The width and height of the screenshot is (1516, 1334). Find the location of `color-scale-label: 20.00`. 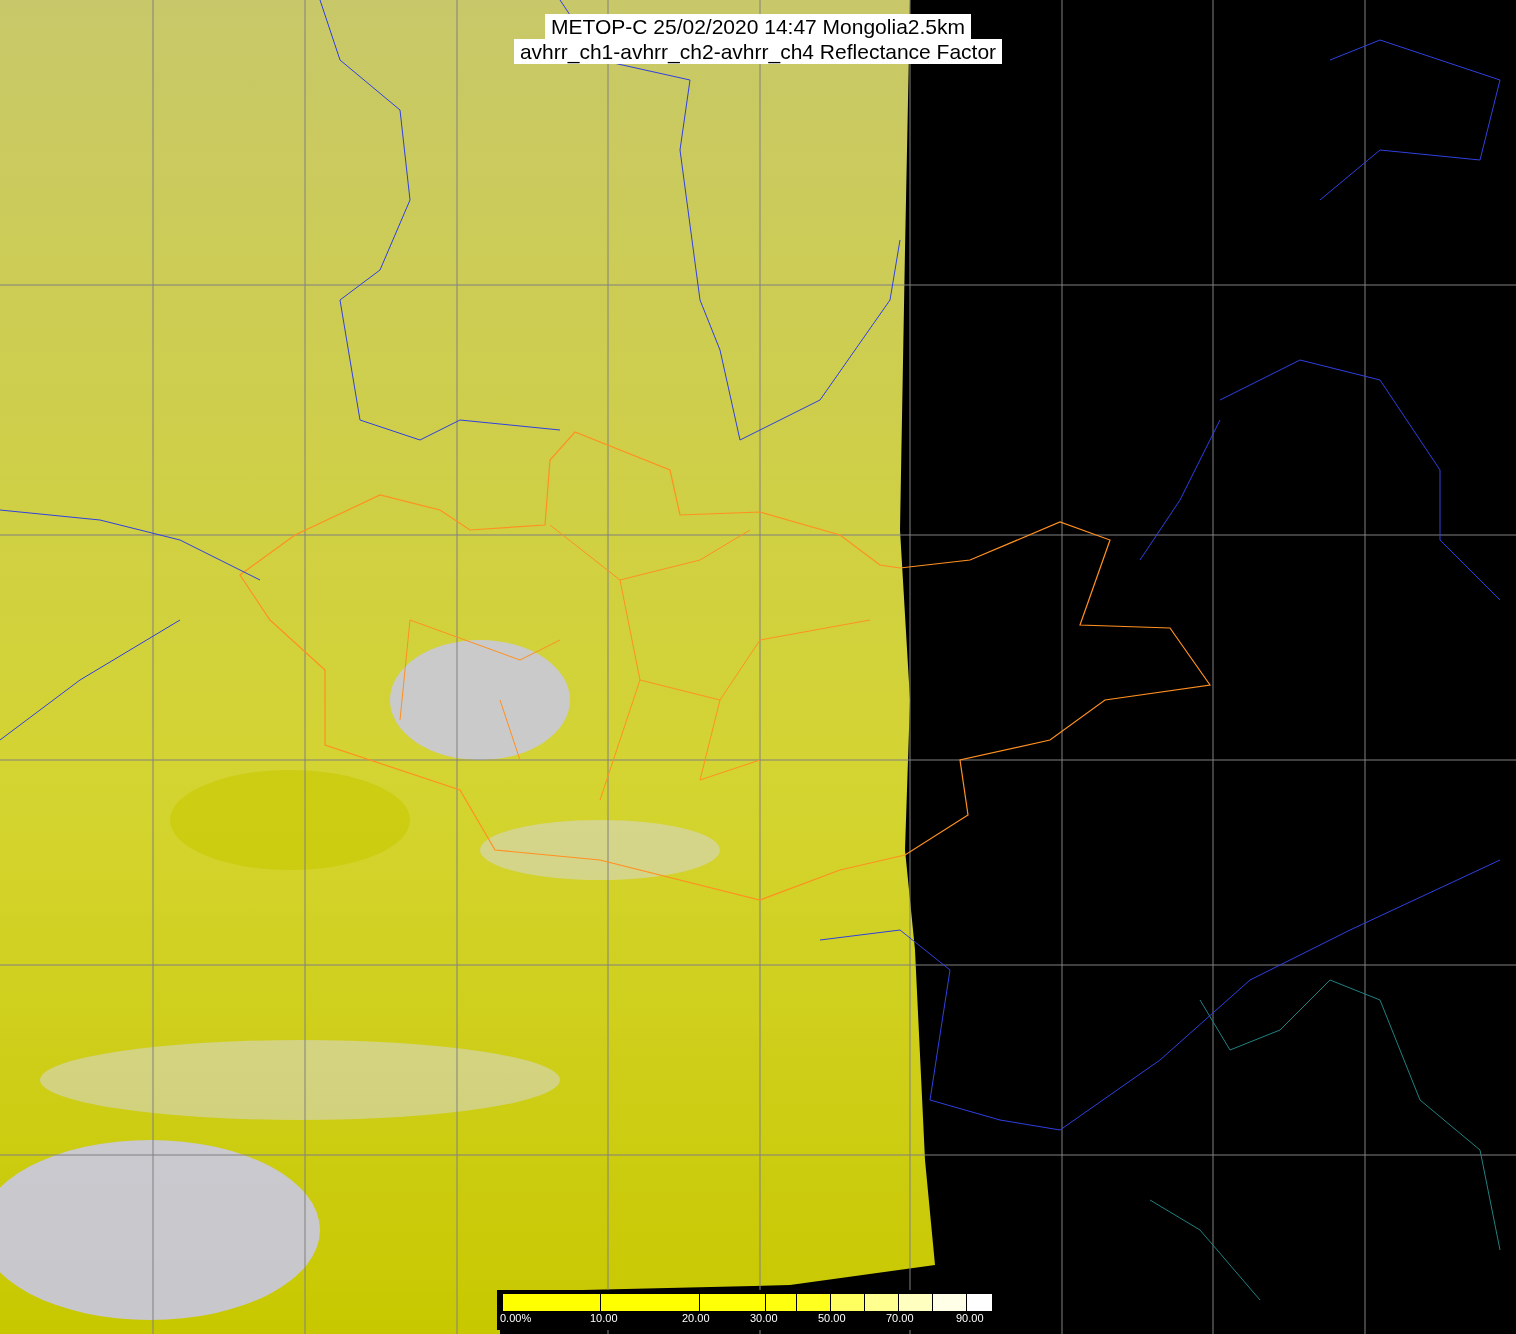

color-scale-label: 20.00 is located at coordinates (696, 1318).